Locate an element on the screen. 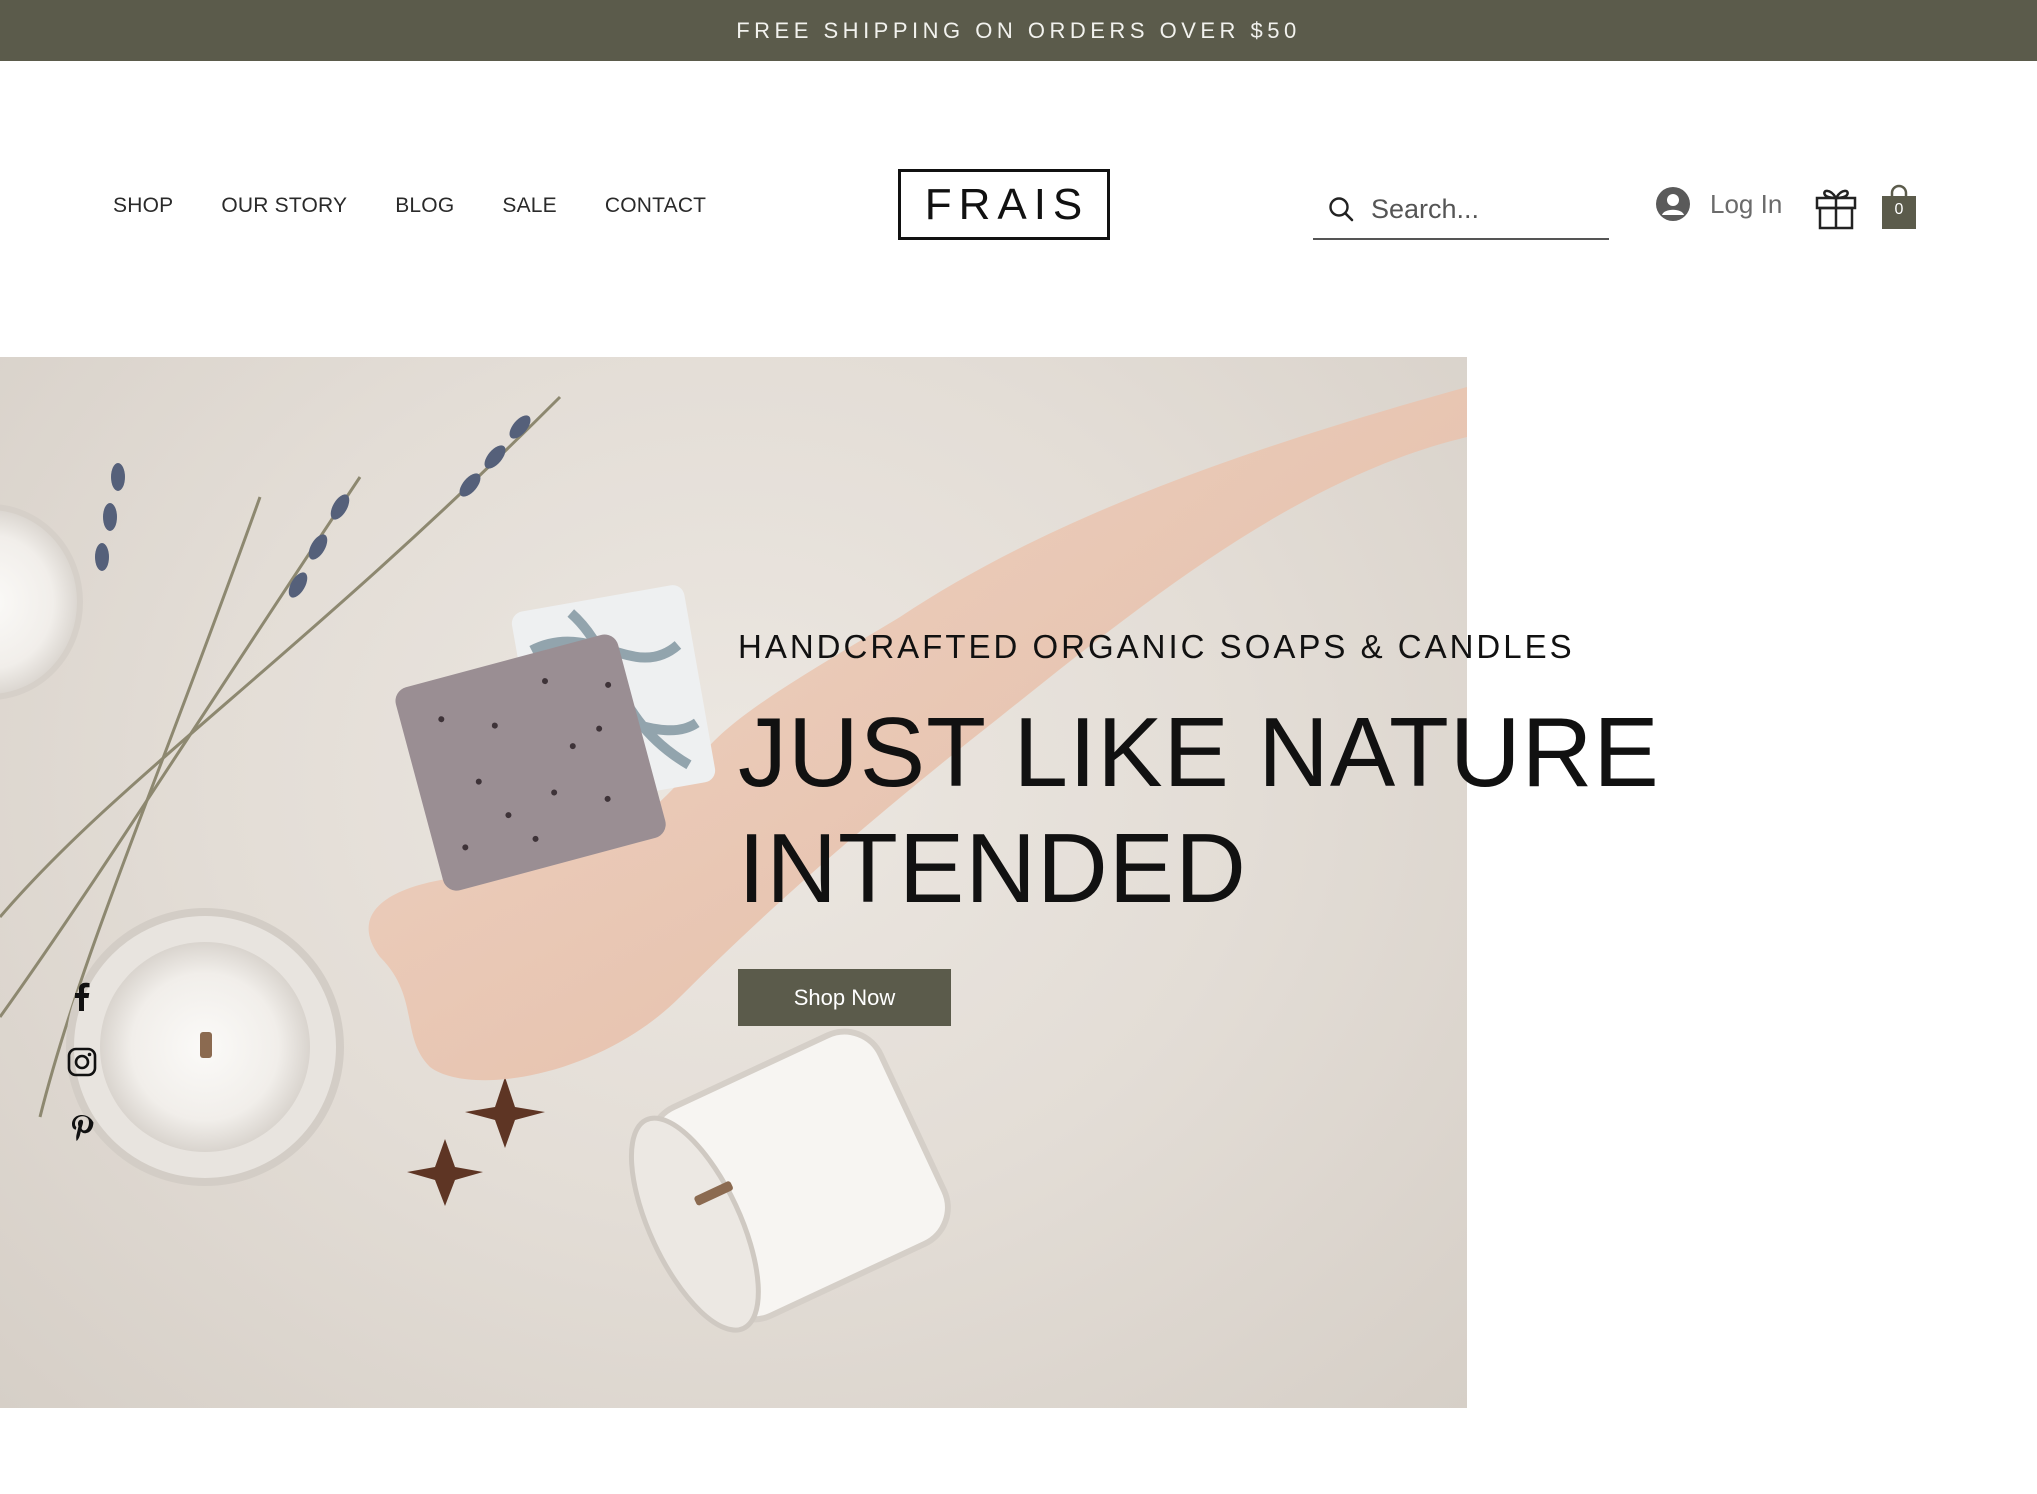  nav-our-story: OUR STORY is located at coordinates (284, 206).